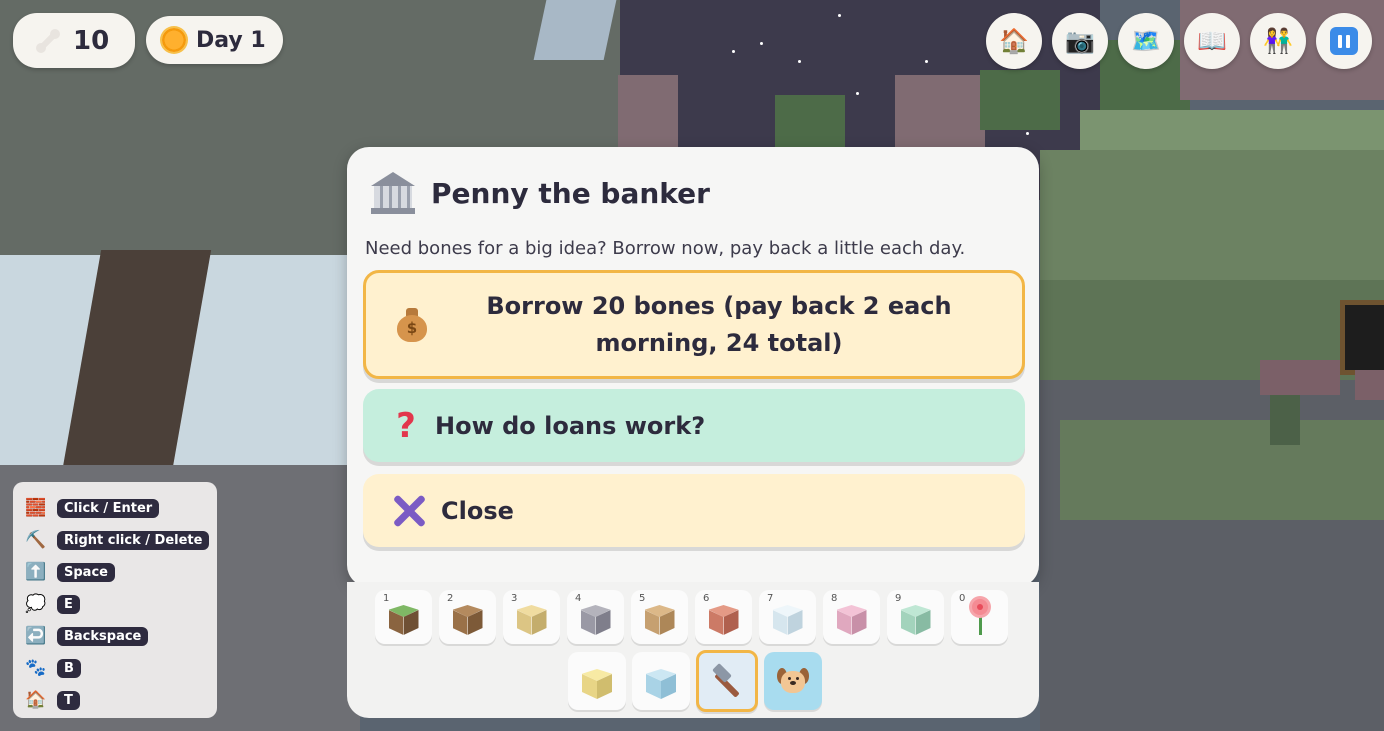  I want to click on how-loans-work-button: ? How do loans work?, so click(694, 425).